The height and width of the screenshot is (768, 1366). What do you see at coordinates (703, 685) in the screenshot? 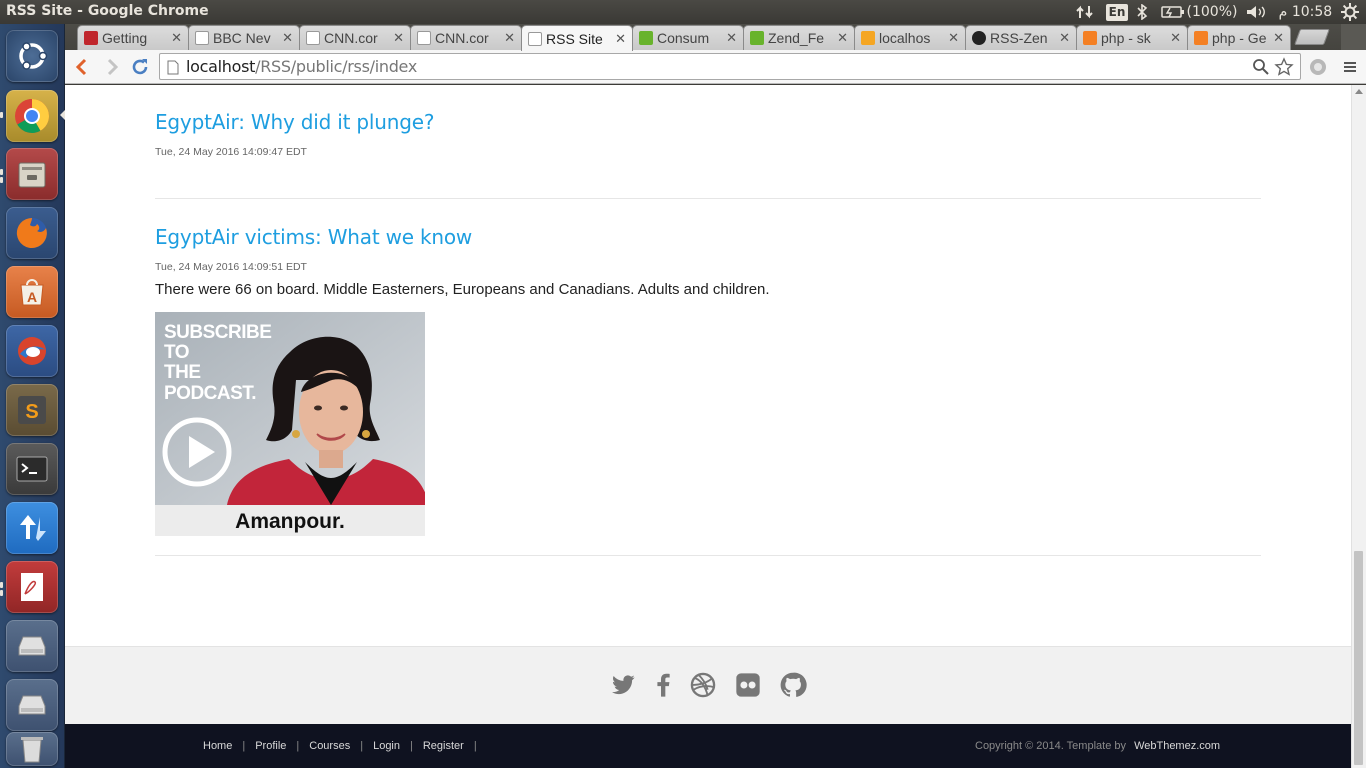
I see `dribbble-icon` at bounding box center [703, 685].